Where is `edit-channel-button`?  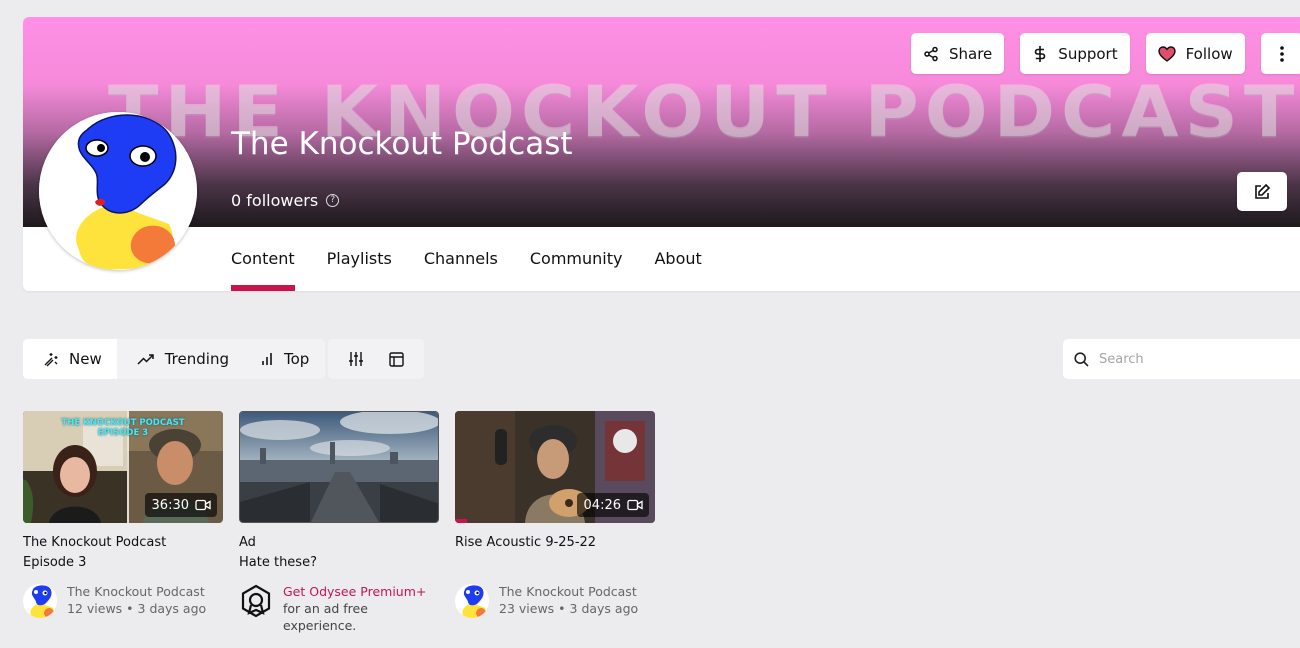
edit-channel-button is located at coordinates (1262, 191).